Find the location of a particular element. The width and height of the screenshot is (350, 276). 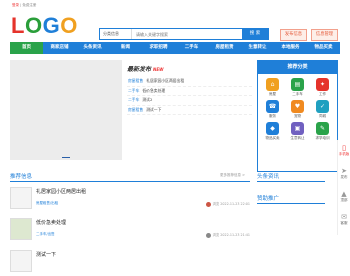

category-business: ▣ 生意转让 is located at coordinates (297, 131).